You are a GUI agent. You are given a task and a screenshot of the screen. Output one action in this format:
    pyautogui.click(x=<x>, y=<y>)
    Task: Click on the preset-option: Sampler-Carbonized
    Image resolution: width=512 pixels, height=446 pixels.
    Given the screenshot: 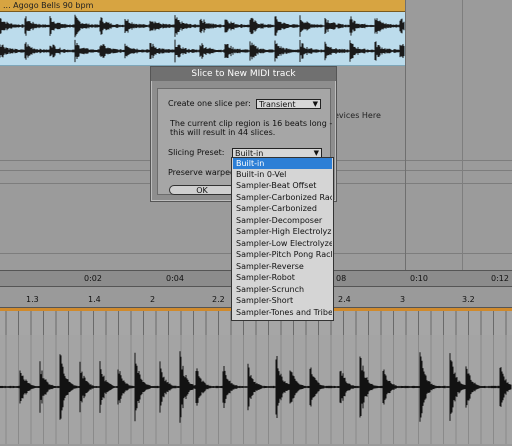 What is the action you would take?
    pyautogui.click(x=282, y=208)
    